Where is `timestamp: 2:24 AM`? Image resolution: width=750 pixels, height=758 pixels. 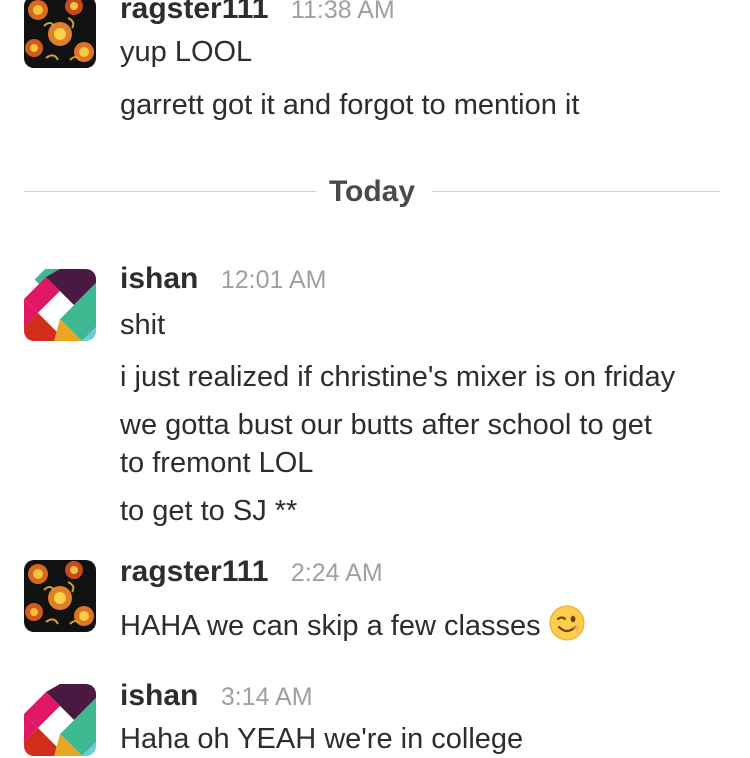 timestamp: 2:24 AM is located at coordinates (337, 573).